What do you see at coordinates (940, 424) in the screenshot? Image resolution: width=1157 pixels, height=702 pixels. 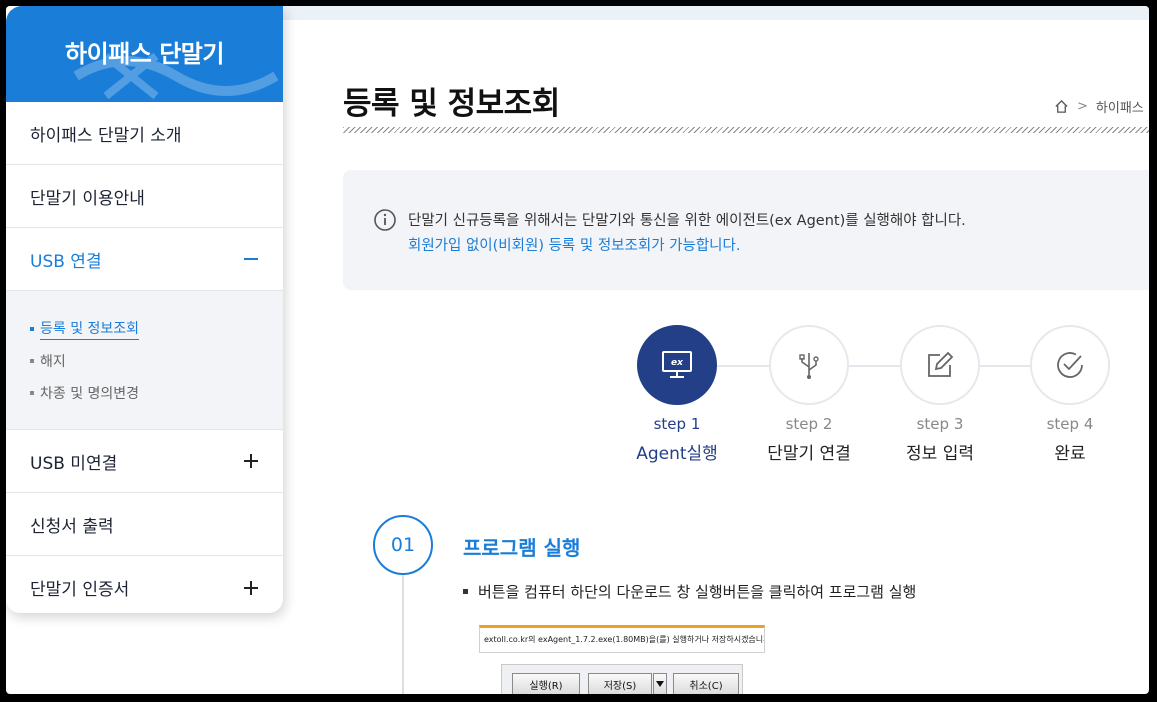 I see `step-number: step 3` at bounding box center [940, 424].